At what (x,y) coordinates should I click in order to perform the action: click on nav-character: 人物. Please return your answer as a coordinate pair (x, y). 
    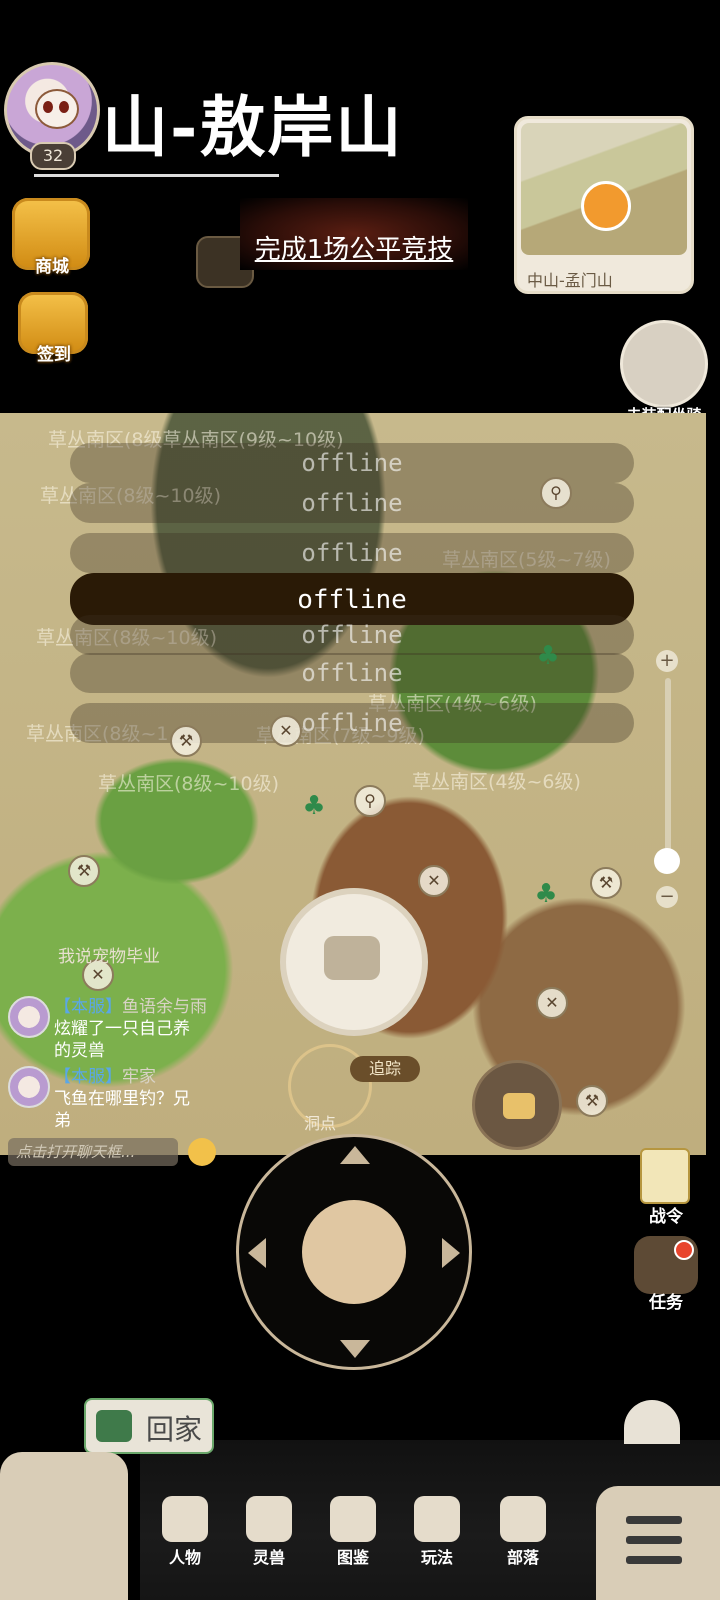
    Looking at the image, I should click on (185, 1532).